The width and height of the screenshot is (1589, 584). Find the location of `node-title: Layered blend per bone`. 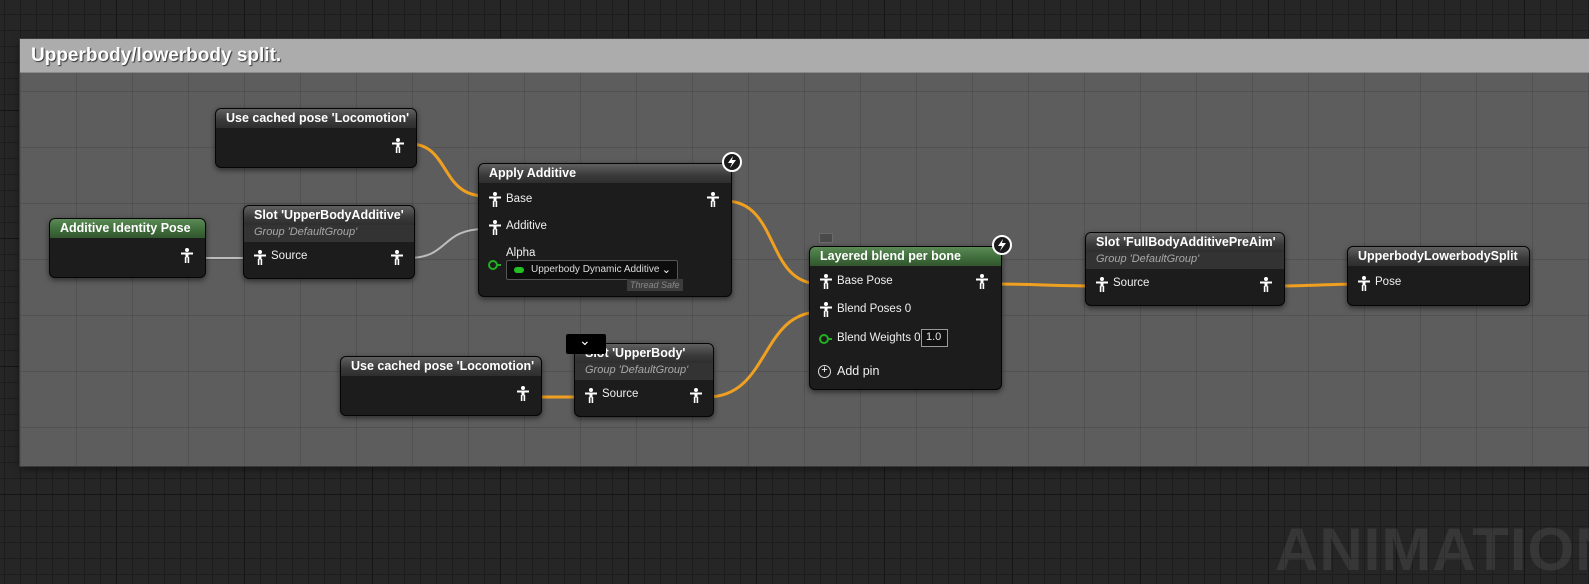

node-title: Layered blend per bone is located at coordinates (905, 256).